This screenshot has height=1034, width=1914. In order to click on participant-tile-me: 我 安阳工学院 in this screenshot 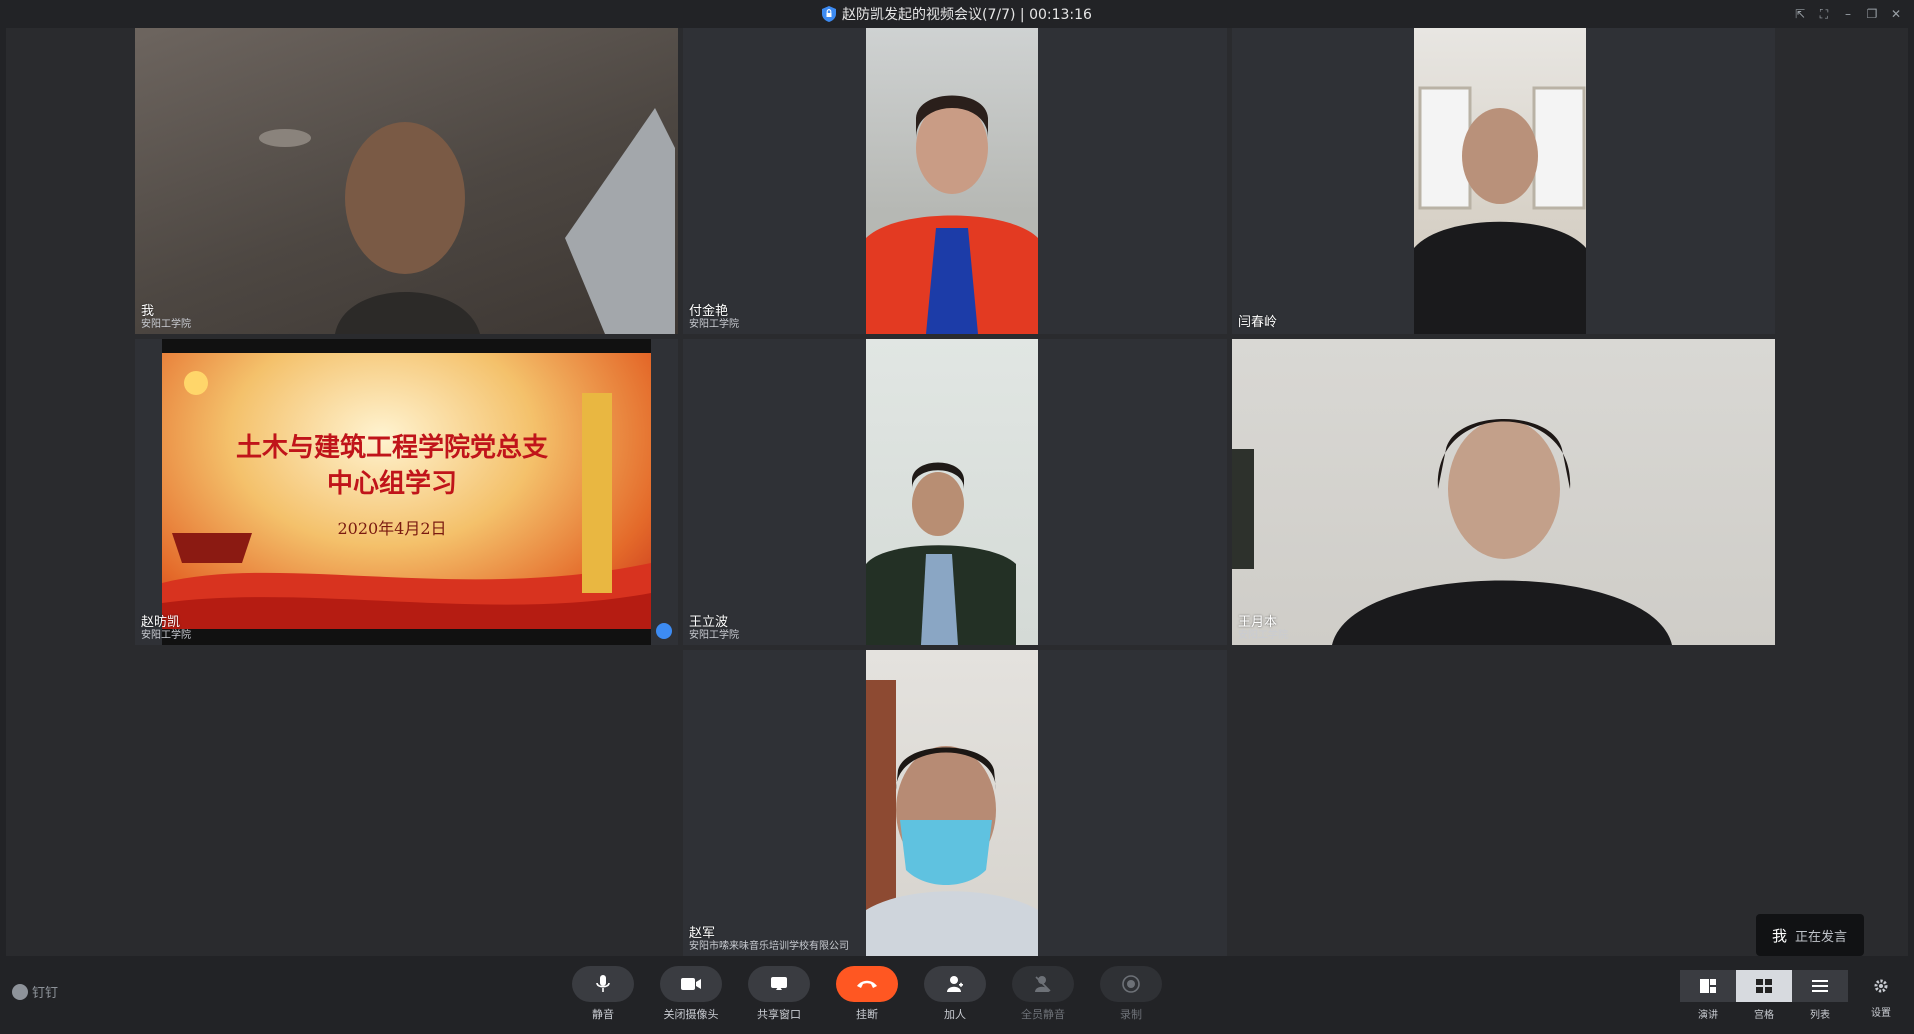, I will do `click(406, 181)`.